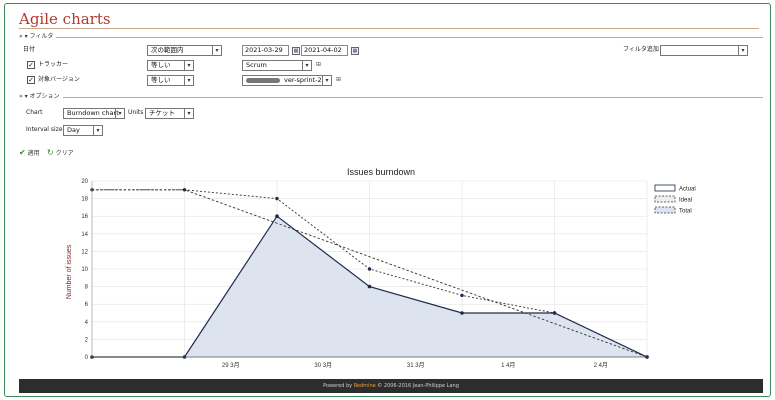 Image resolution: width=775 pixels, height=400 pixels. Describe the element at coordinates (416, 365) in the screenshot. I see `x-tick-label: 31 3月` at that location.